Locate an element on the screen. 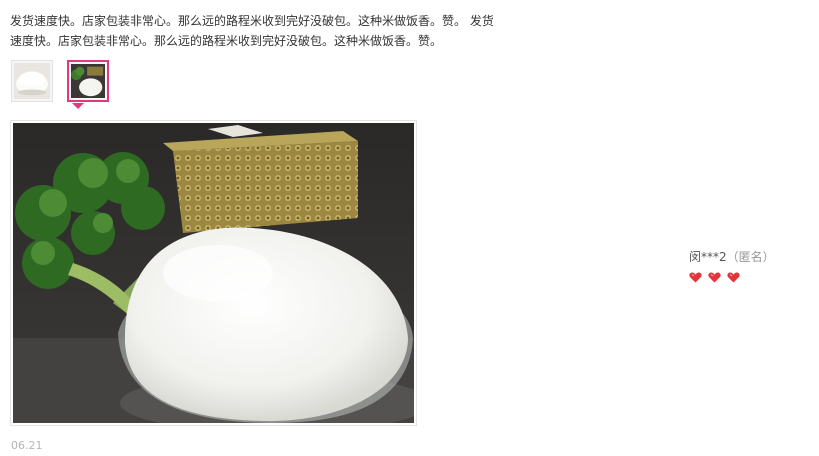  rice-broccoli-thumbnail-icon is located at coordinates (88, 81).